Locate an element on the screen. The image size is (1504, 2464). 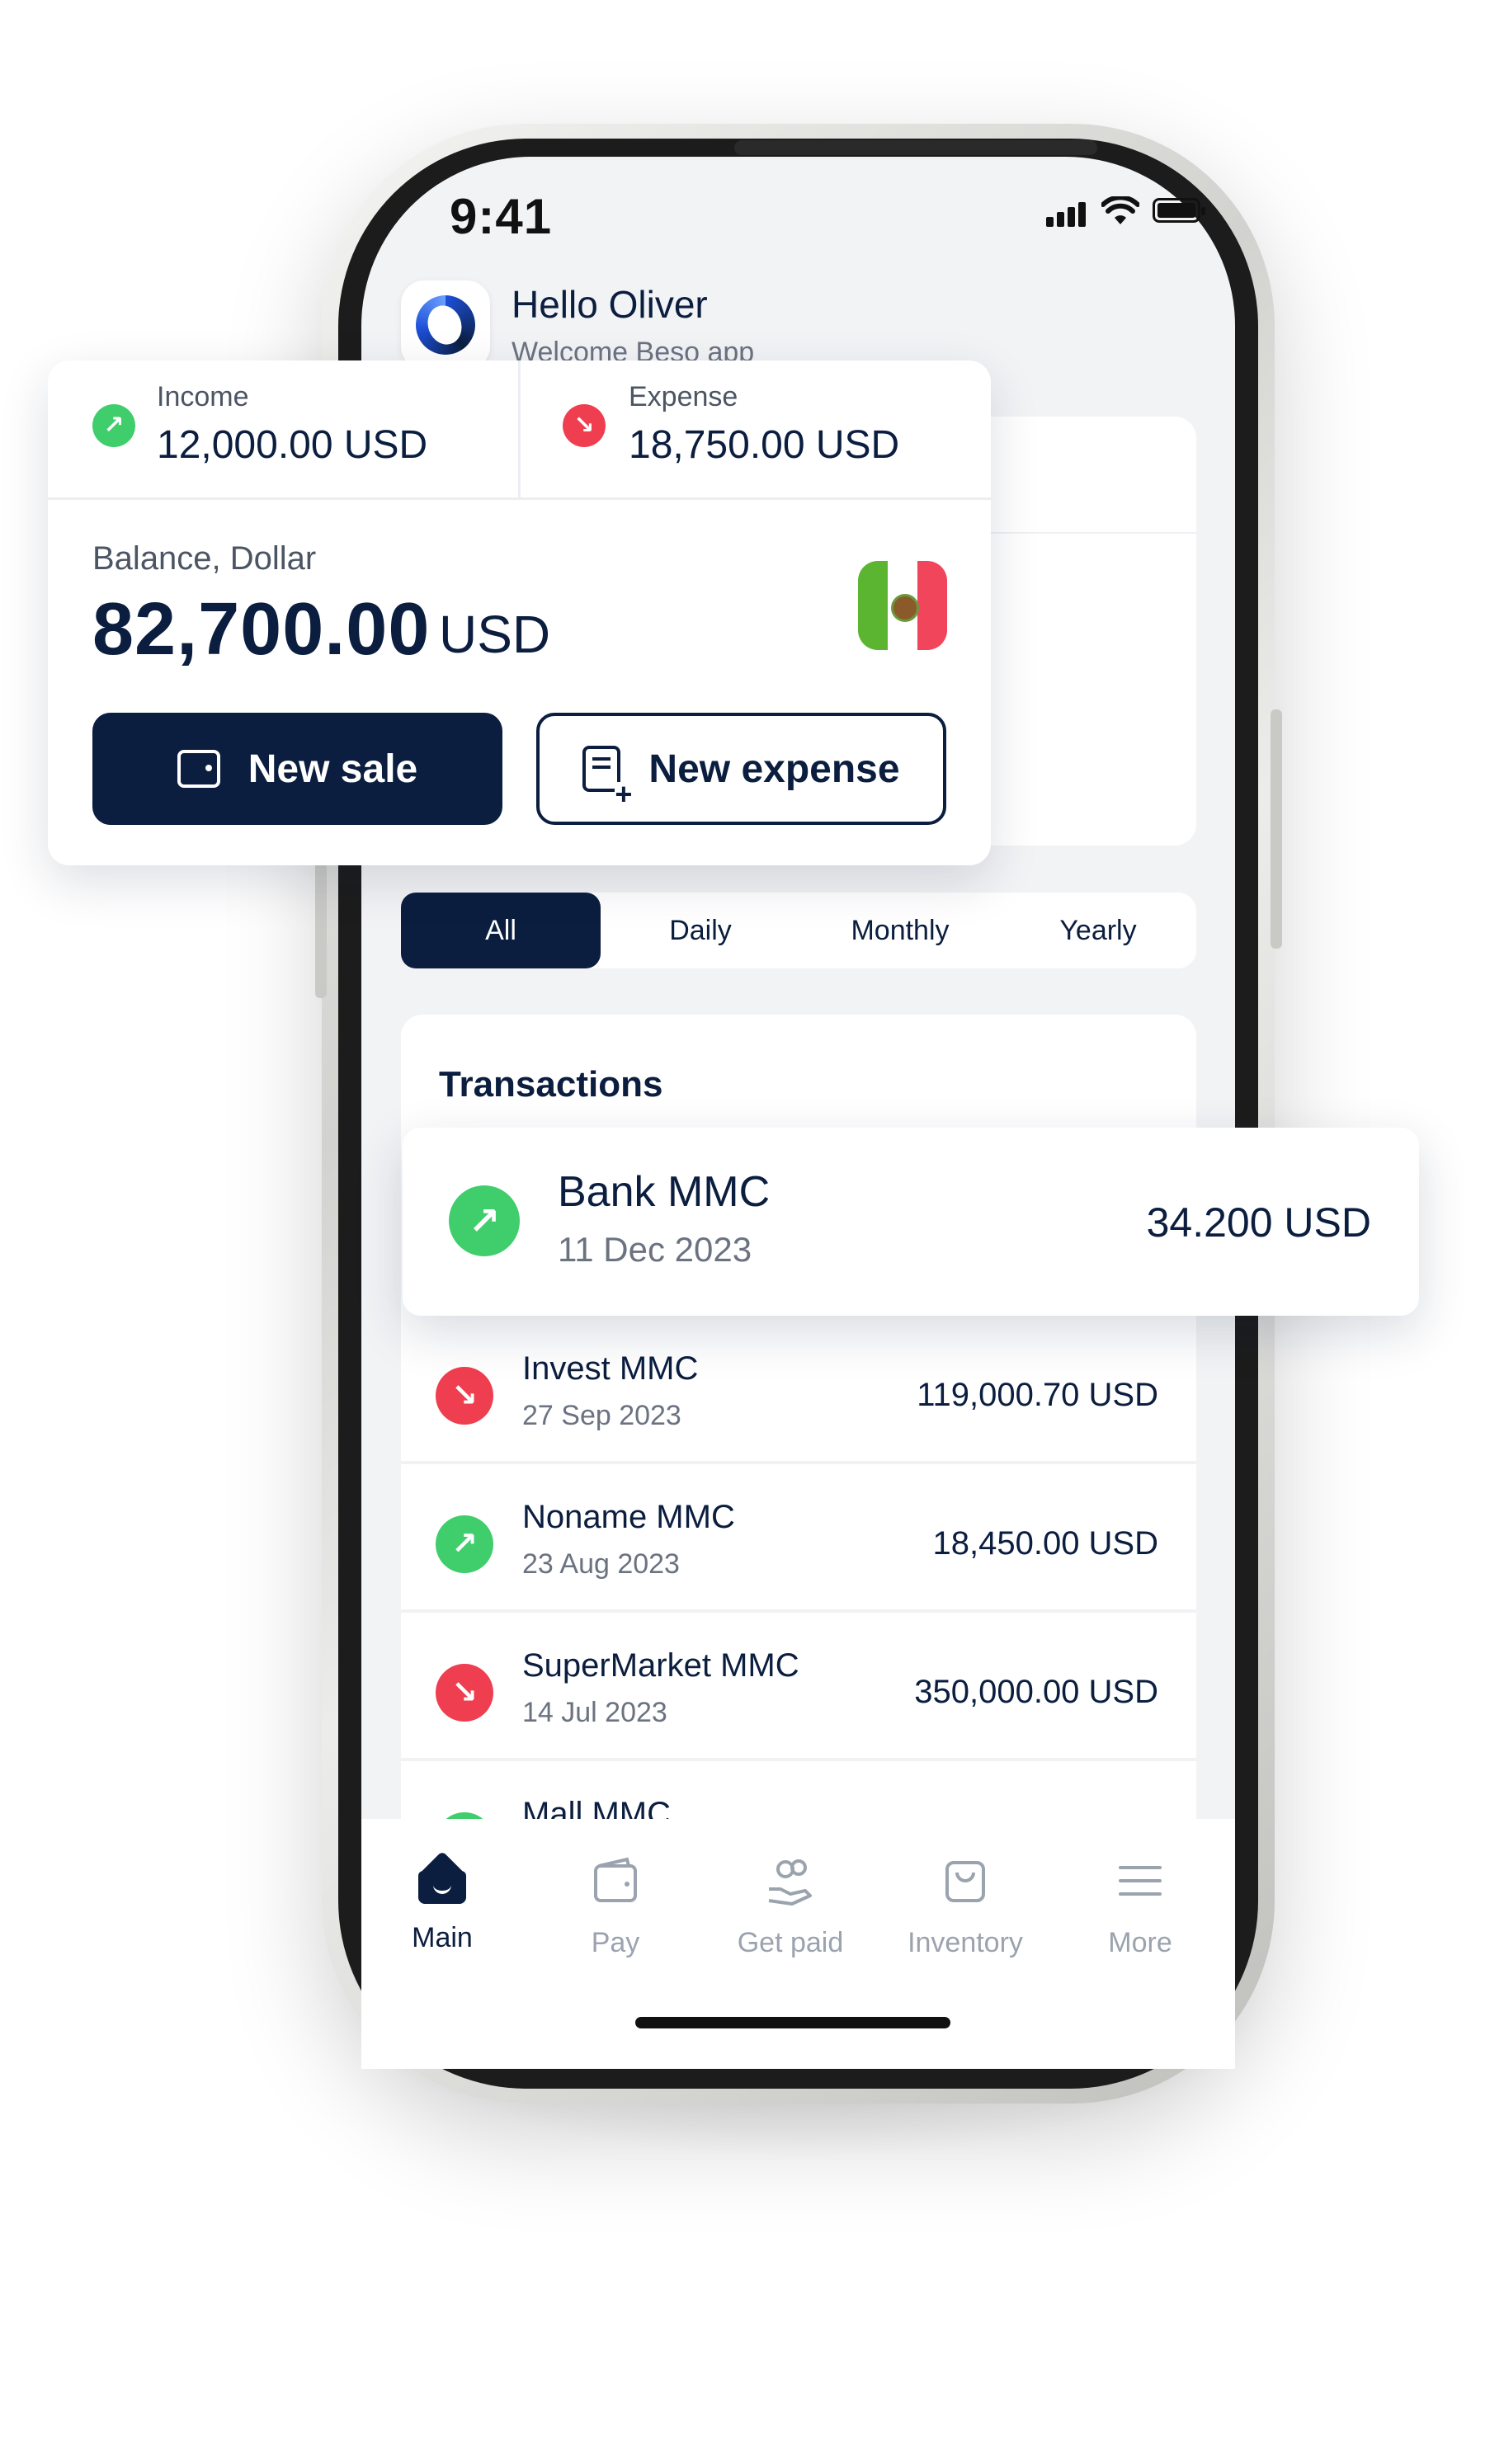
nav-item-pay: Pay is located at coordinates (615, 1907).